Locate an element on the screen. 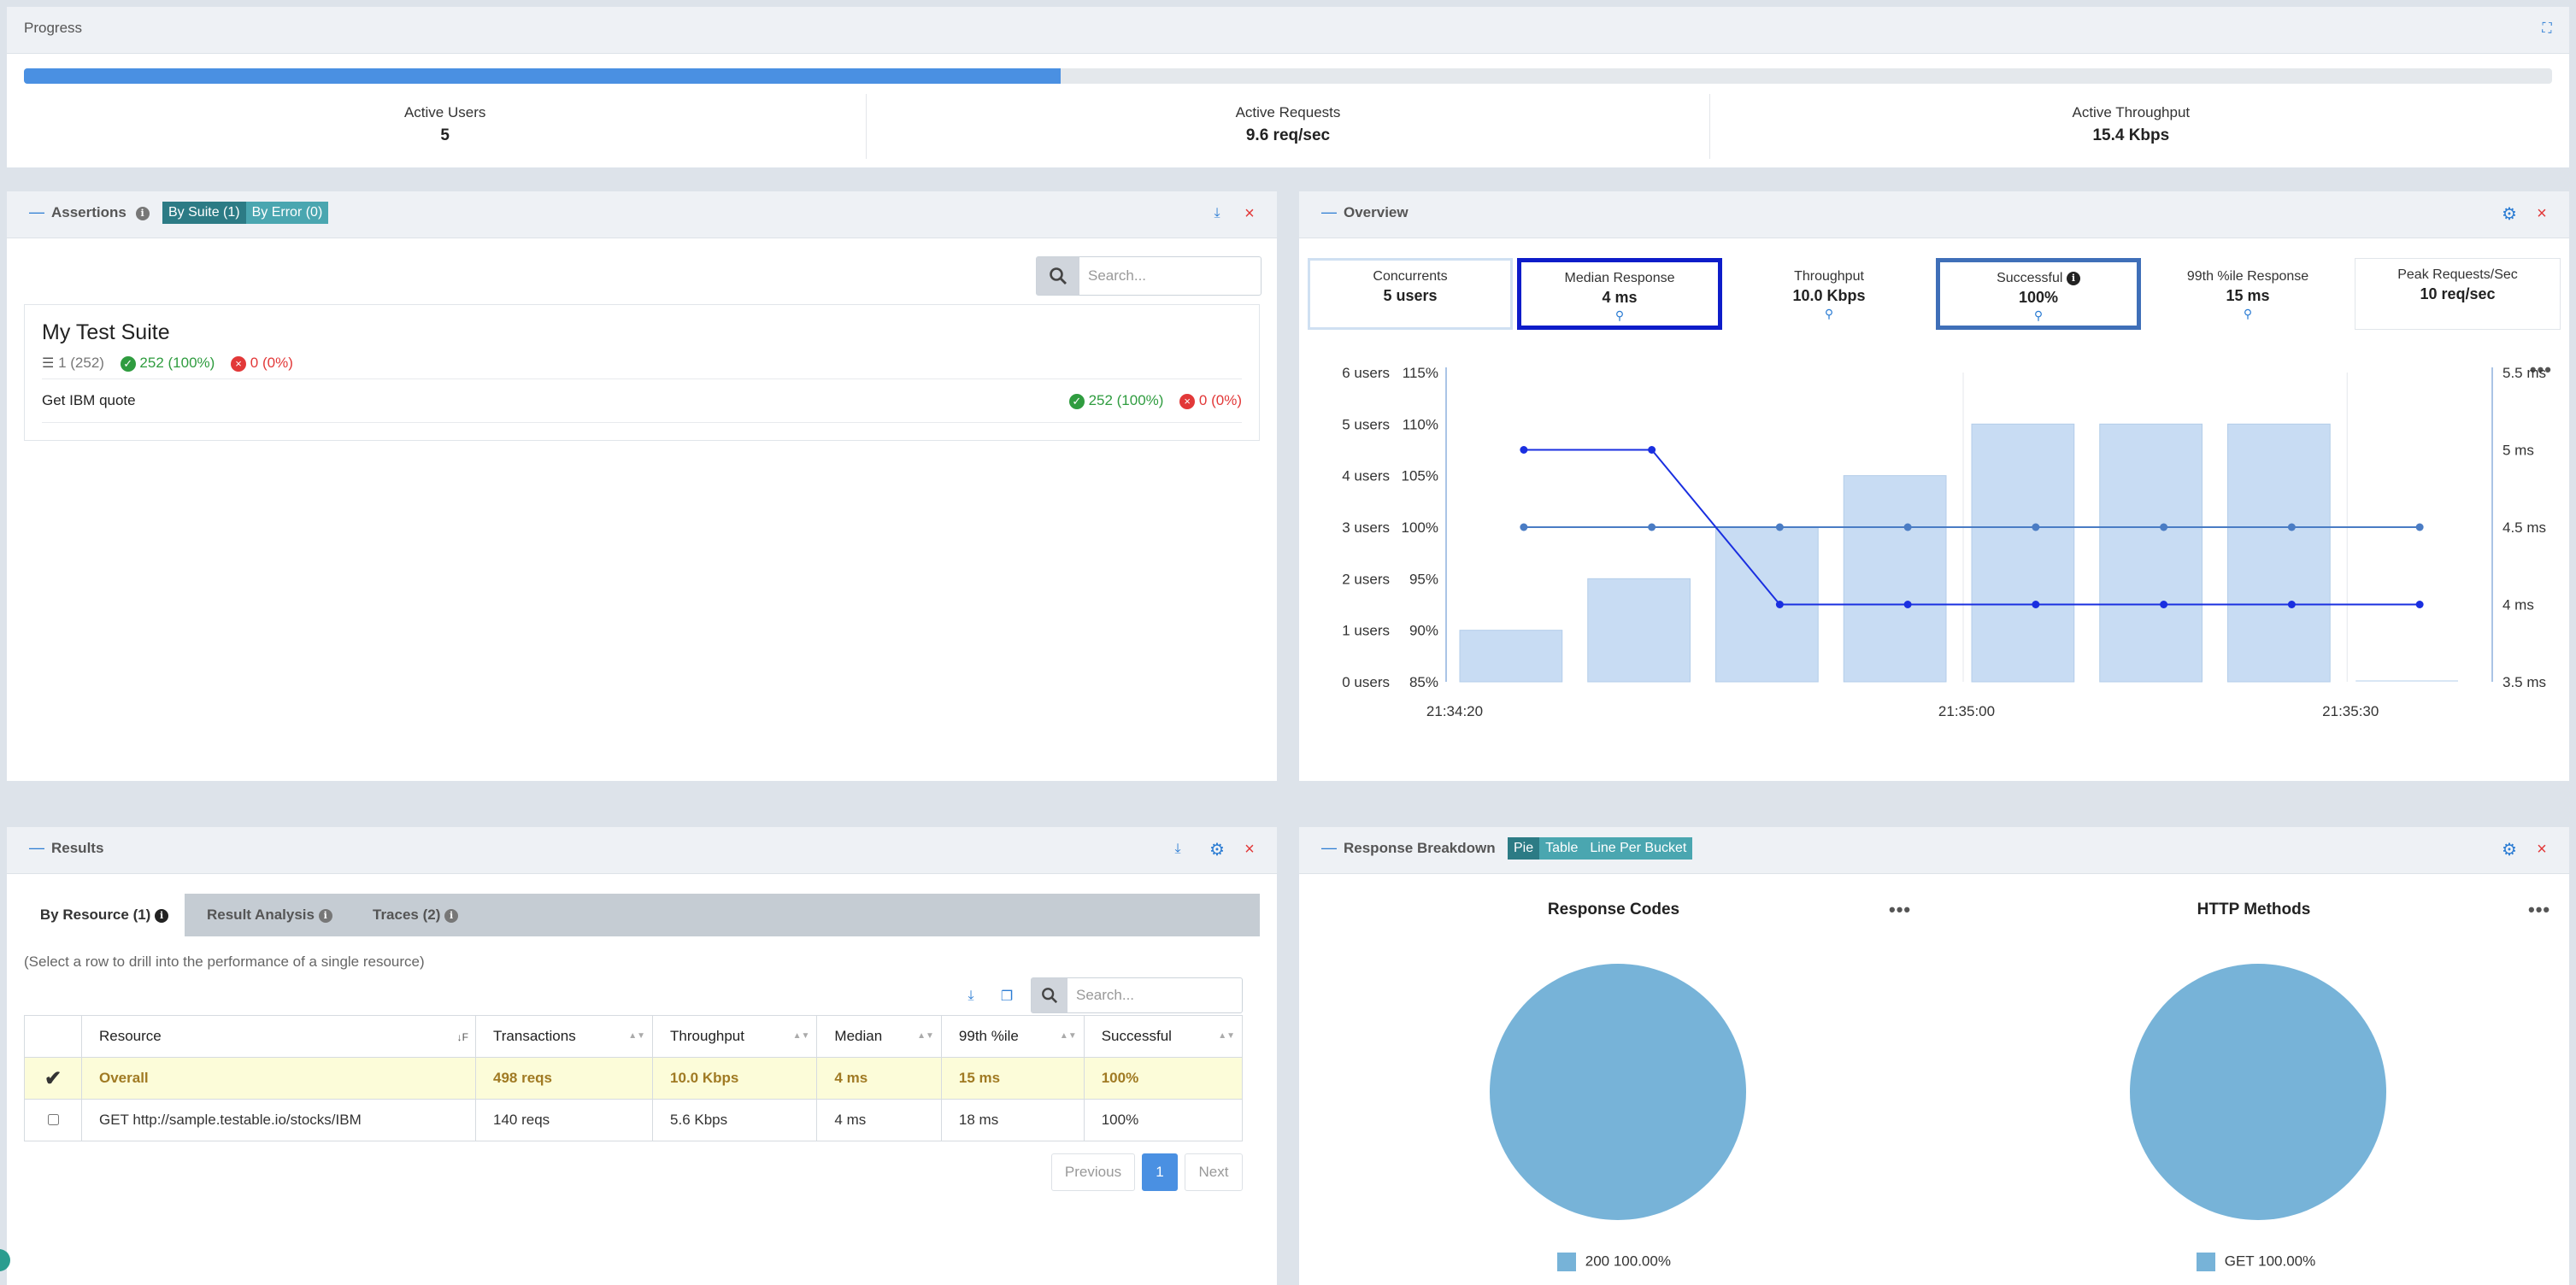  line-per-bucket-button: Line Per Bucket is located at coordinates (1638, 848).